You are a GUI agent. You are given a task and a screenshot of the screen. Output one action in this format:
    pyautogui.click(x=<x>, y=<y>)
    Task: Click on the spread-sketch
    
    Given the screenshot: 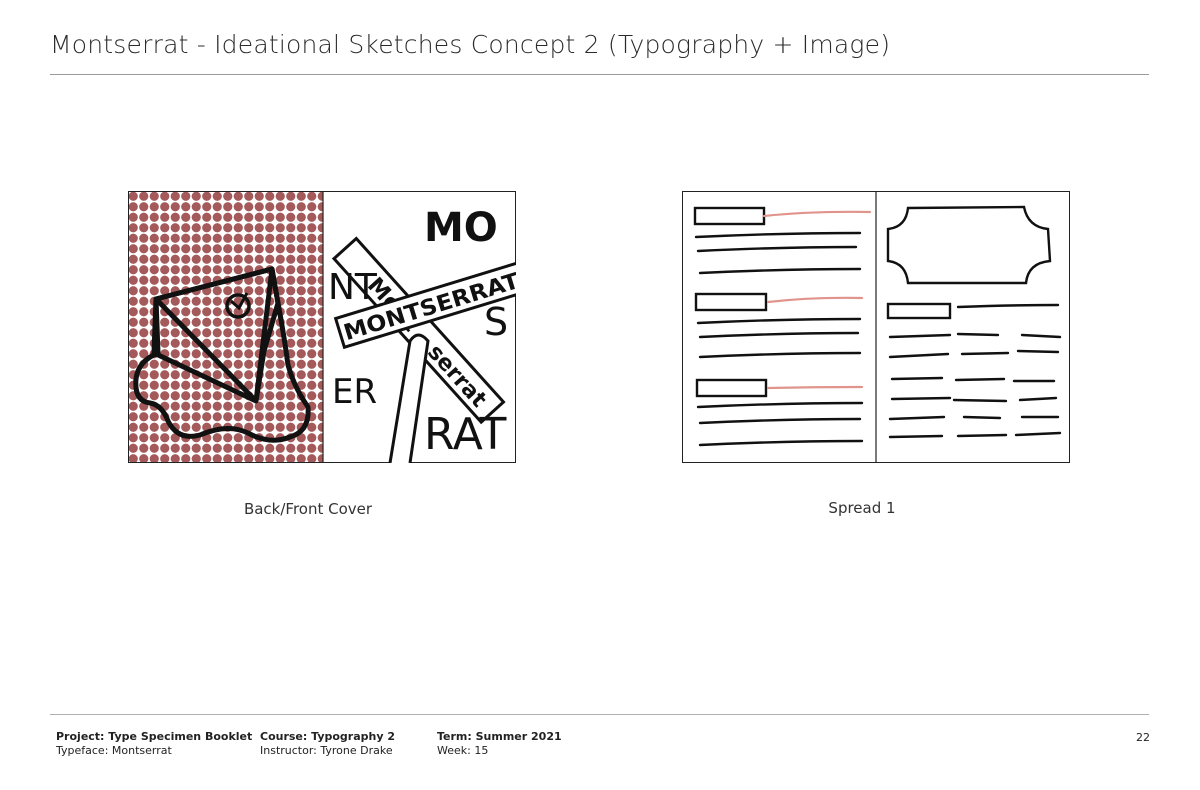 What is the action you would take?
    pyautogui.click(x=876, y=327)
    